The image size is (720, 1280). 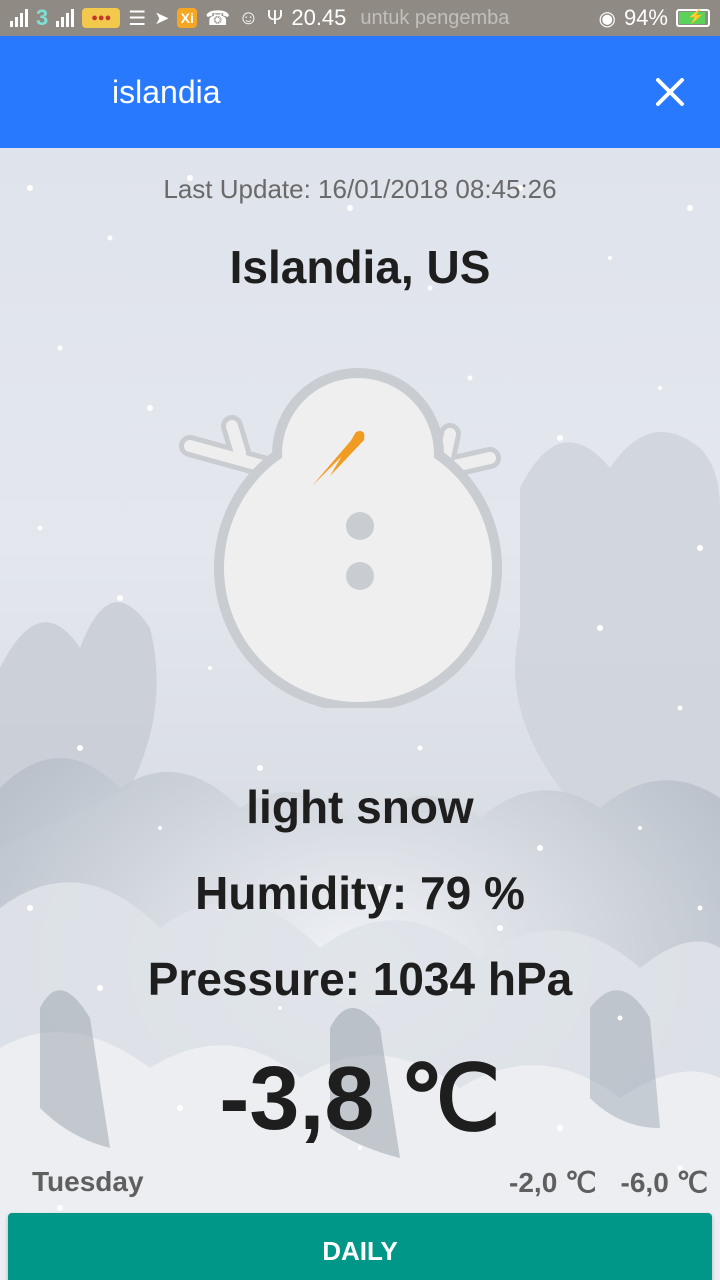 I want to click on send-icon: ➤, so click(x=162, y=17).